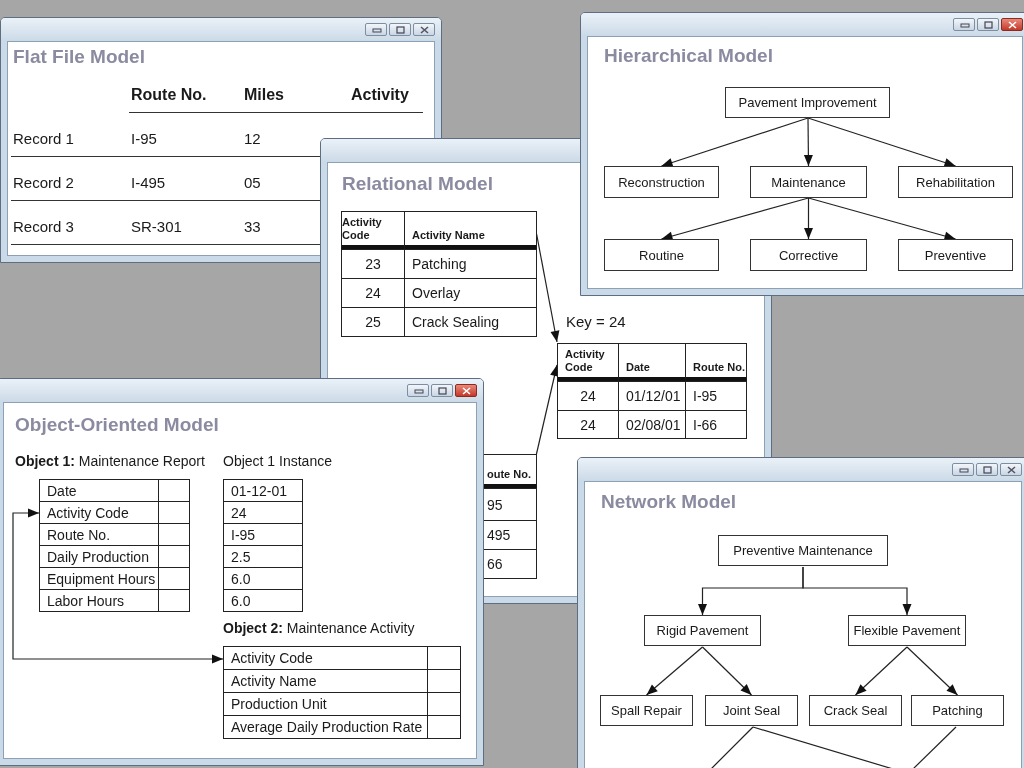 This screenshot has width=1024, height=768. I want to click on diagram-node: Flexible Pavement, so click(907, 630).